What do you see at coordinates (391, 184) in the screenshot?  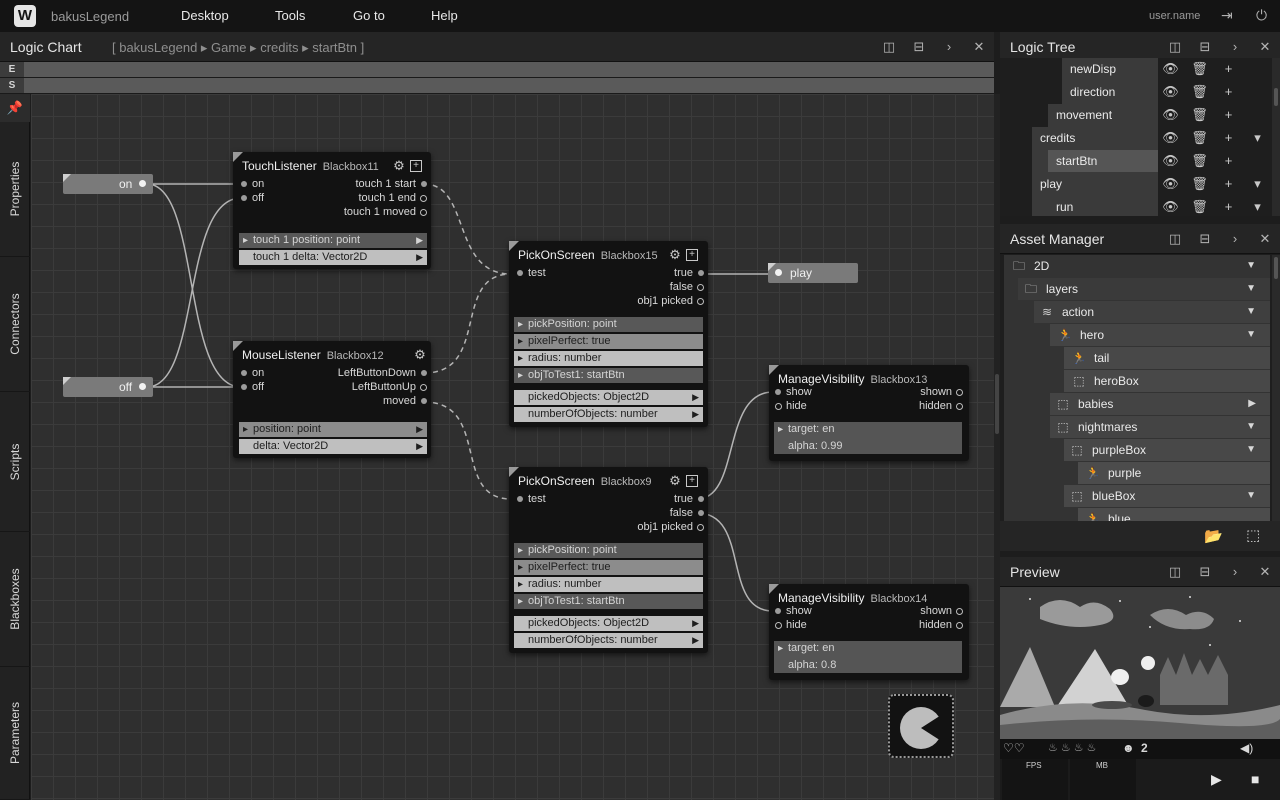 I see `output-port-touch-start: touch 1 start` at bounding box center [391, 184].